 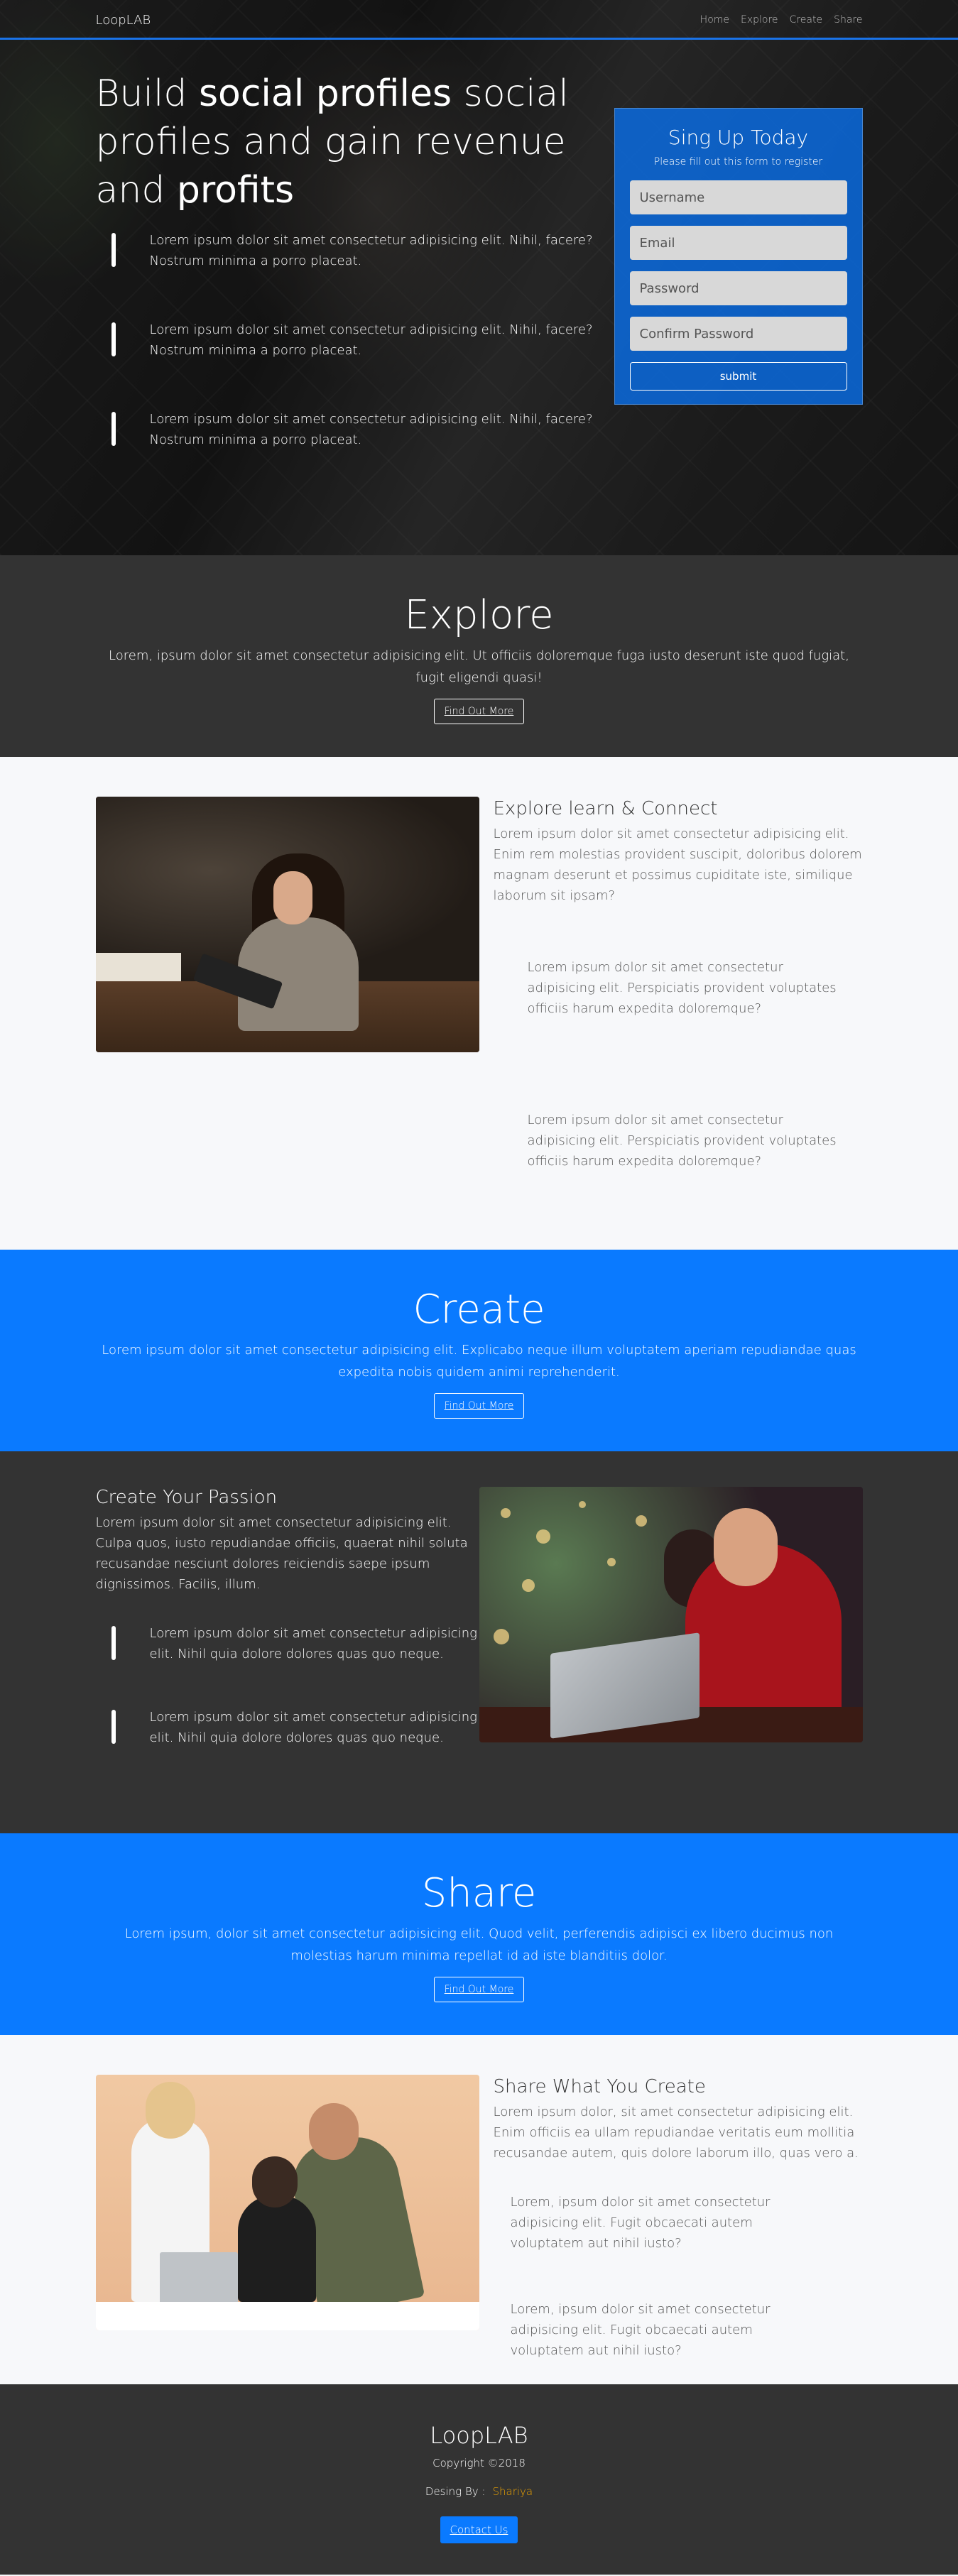 I want to click on woman-with-tablet-image, so click(x=287, y=924).